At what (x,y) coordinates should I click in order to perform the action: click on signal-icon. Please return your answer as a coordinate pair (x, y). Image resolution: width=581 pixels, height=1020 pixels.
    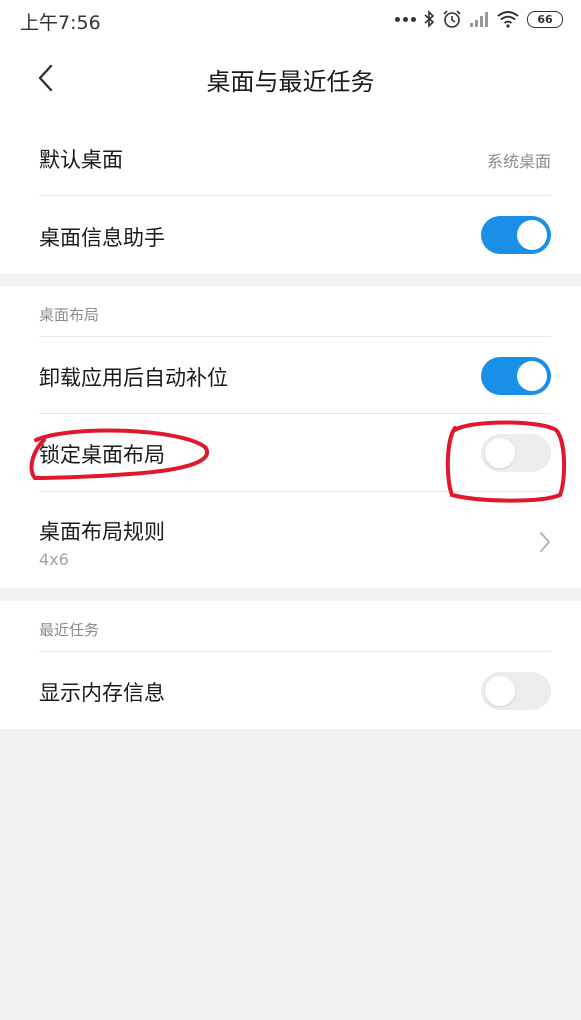
    Looking at the image, I should click on (479, 19).